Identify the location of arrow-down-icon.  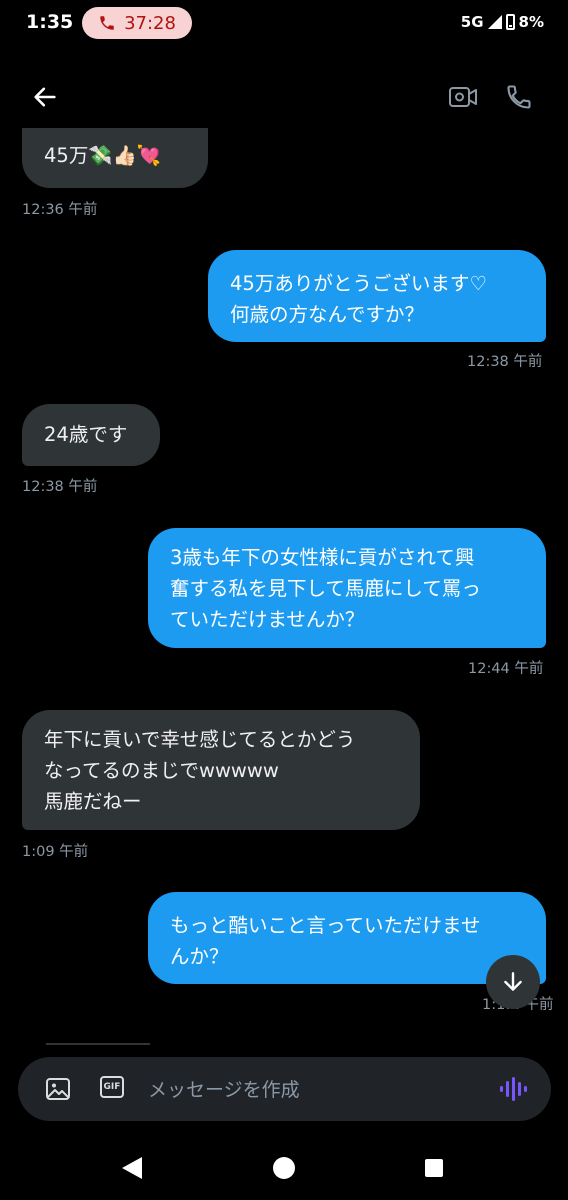
(513, 981).